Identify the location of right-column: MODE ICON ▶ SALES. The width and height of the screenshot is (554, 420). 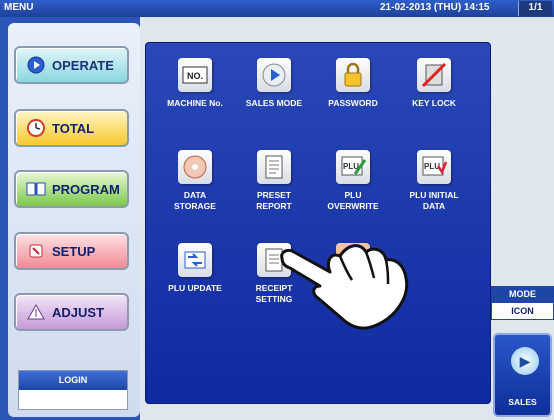
(522, 218).